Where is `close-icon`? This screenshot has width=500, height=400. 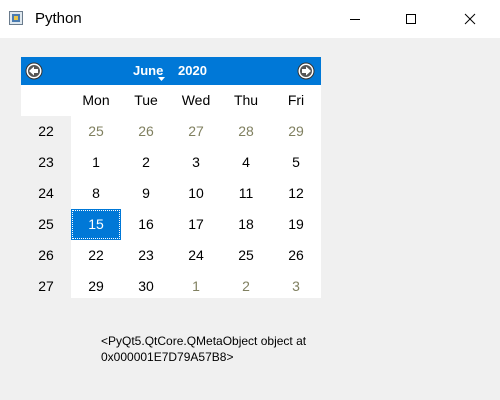 close-icon is located at coordinates (470, 19).